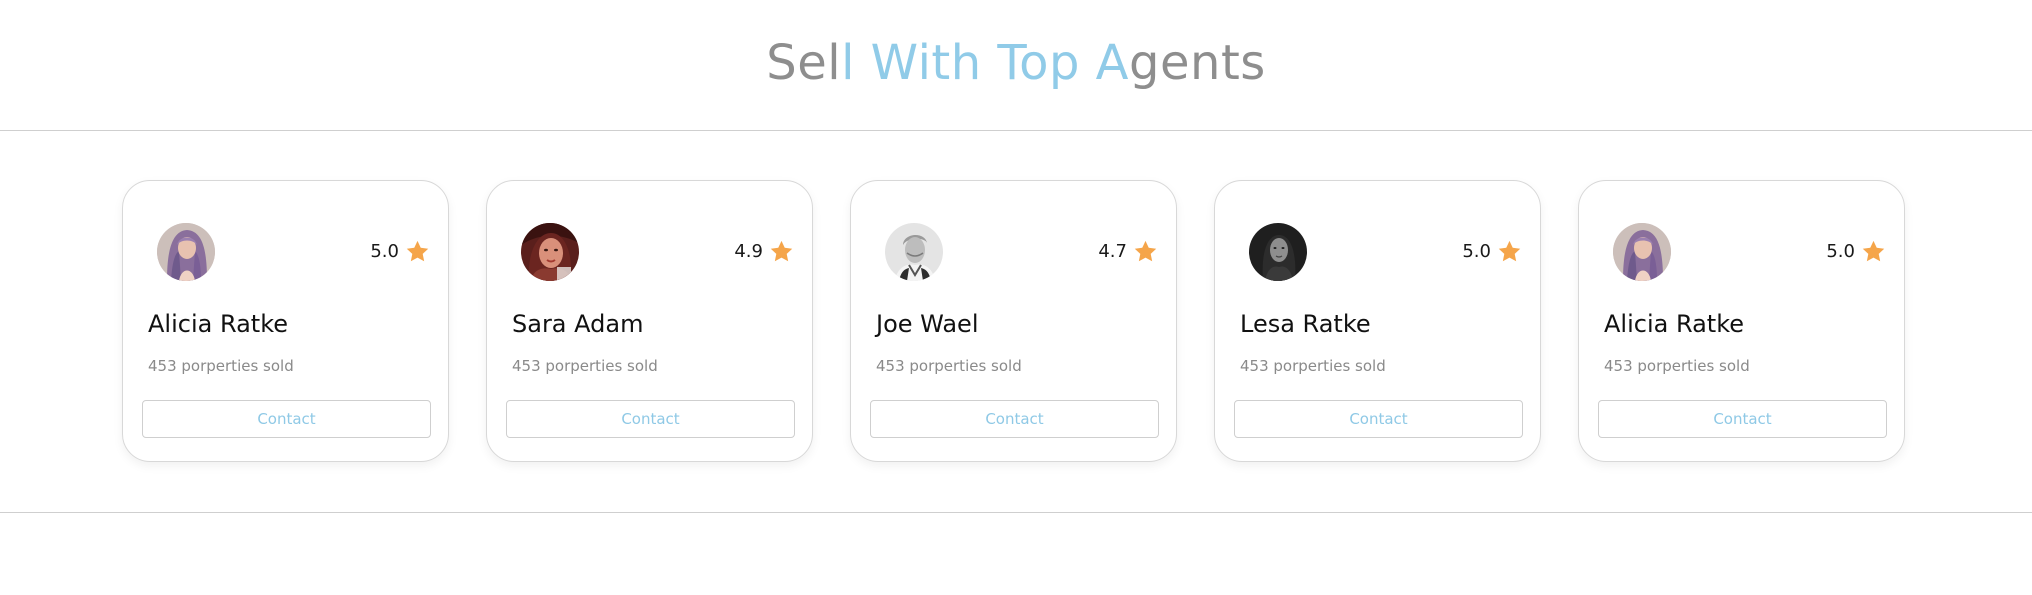 This screenshot has height=595, width=2032. What do you see at coordinates (927, 324) in the screenshot?
I see `agent-name: Joe Wael` at bounding box center [927, 324].